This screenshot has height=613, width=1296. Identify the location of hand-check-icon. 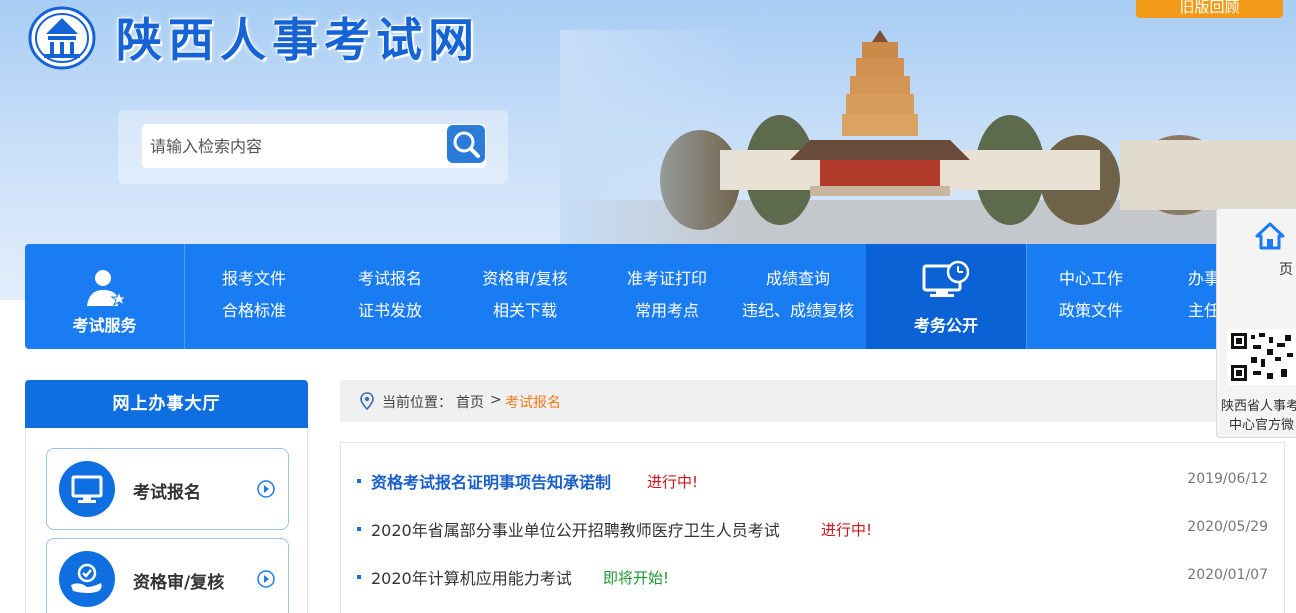
(87, 579).